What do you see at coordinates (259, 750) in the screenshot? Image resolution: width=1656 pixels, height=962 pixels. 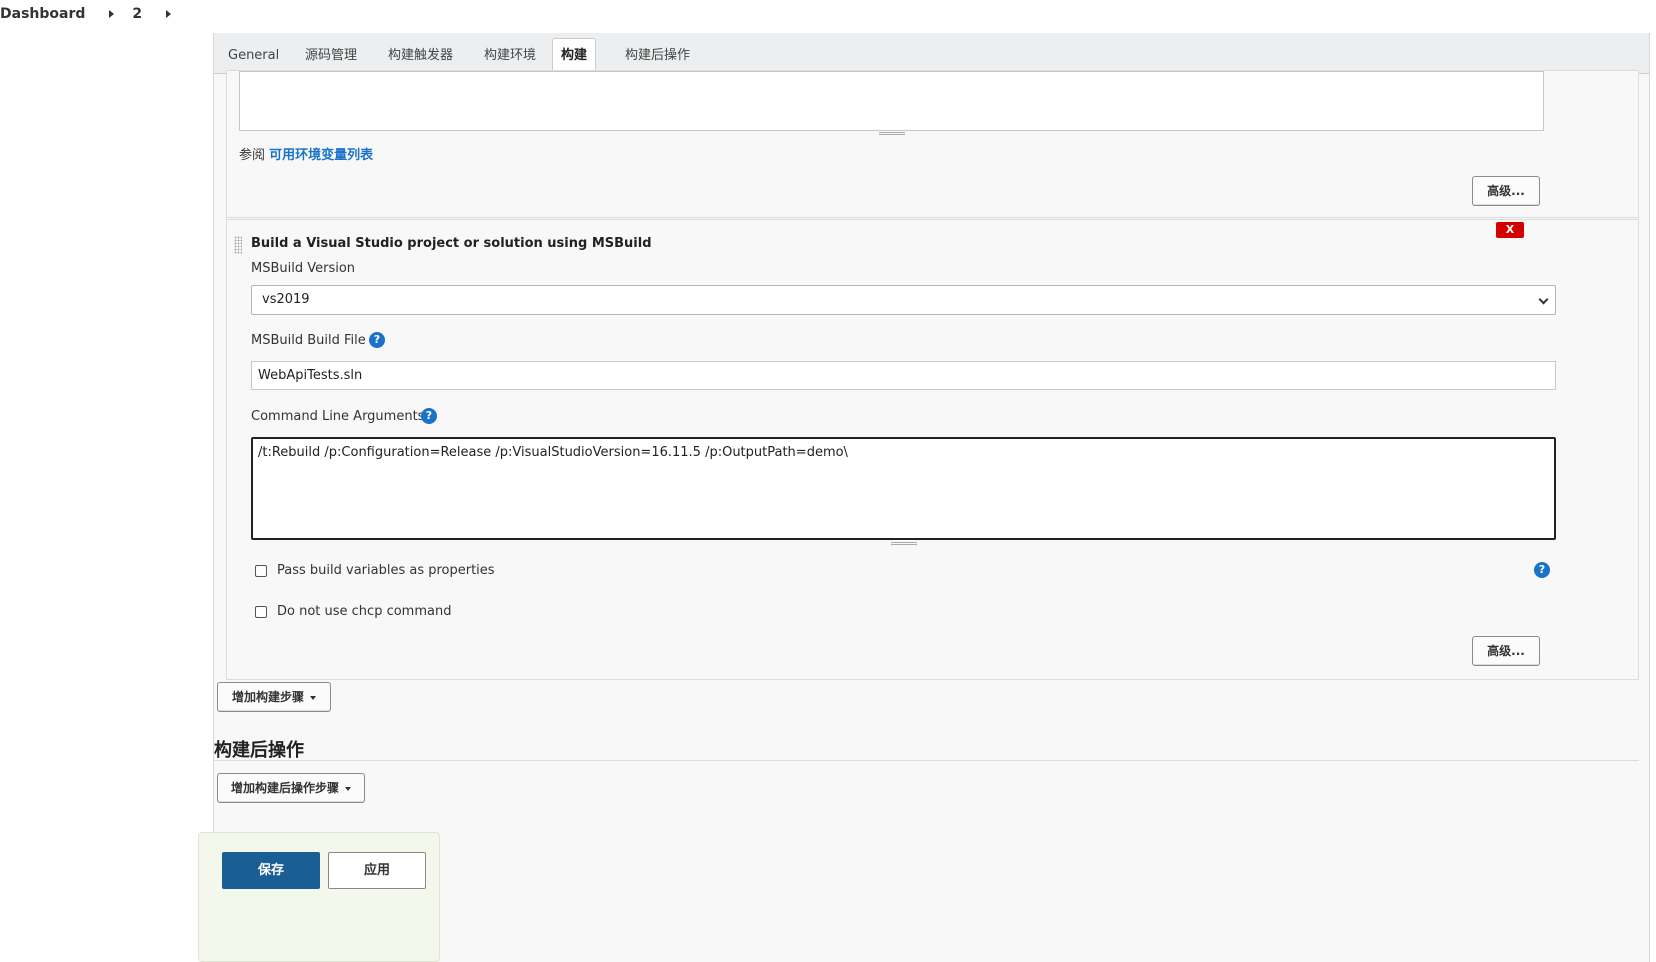 I see `post-build-heading: 构建后操作` at bounding box center [259, 750].